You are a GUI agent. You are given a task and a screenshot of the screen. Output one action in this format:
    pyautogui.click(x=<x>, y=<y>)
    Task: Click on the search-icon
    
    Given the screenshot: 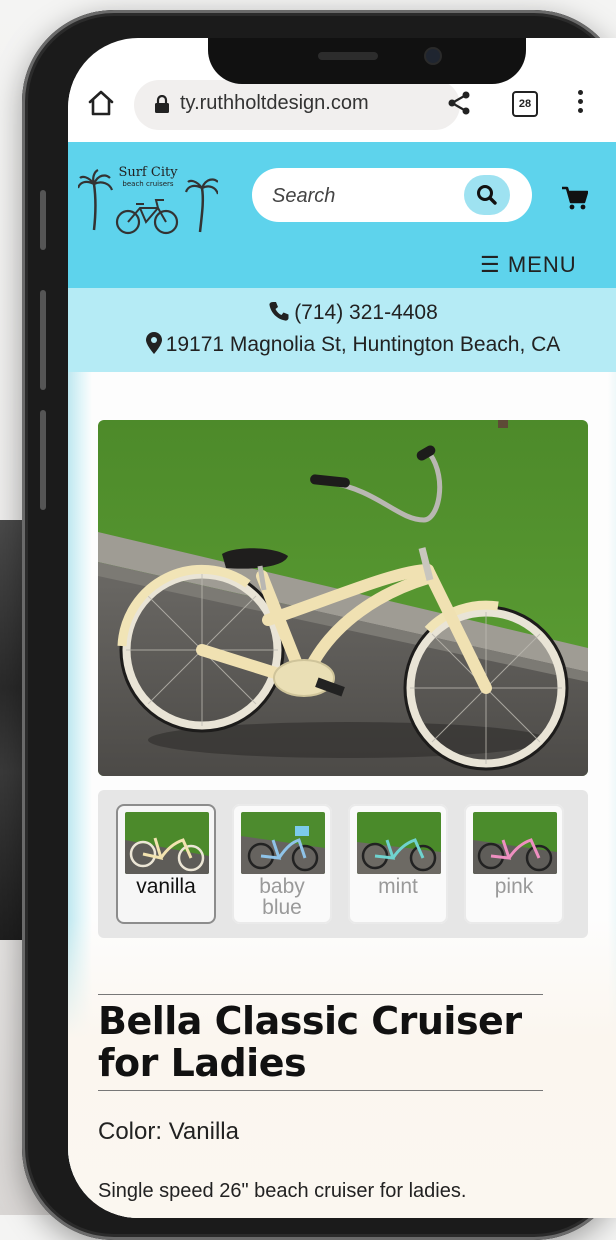 What is the action you would take?
    pyautogui.click(x=487, y=195)
    